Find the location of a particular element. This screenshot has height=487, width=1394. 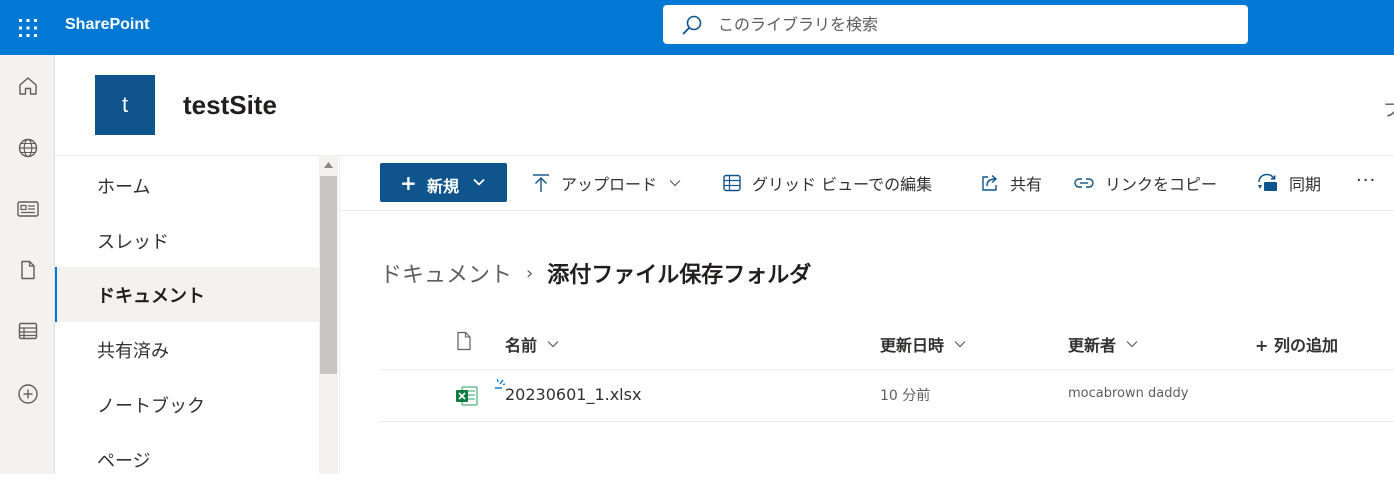

more-commands-button: ··· is located at coordinates (1366, 180).